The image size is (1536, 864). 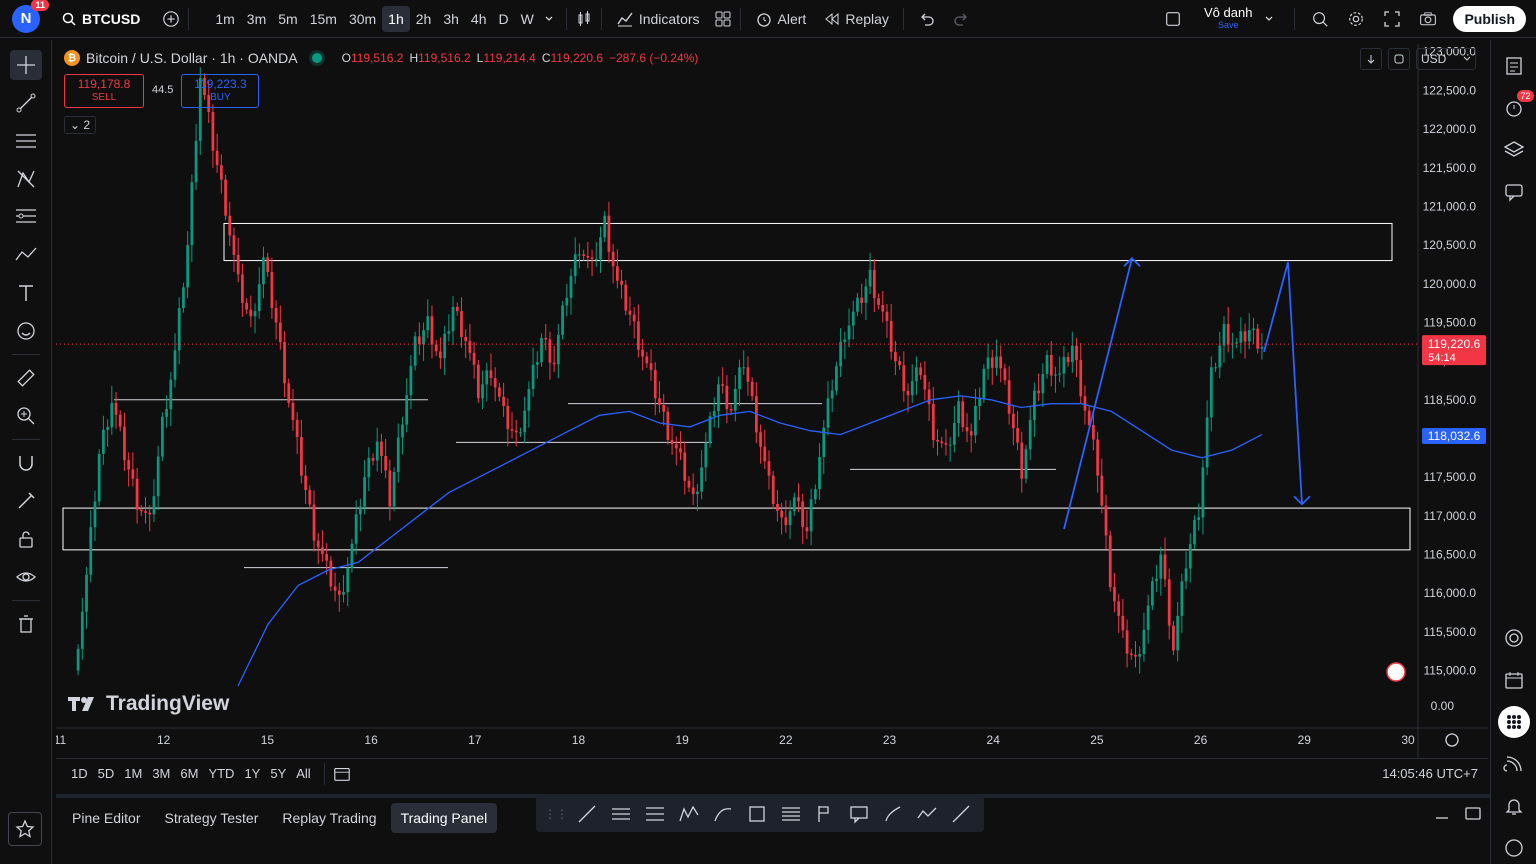 What do you see at coordinates (101, 19) in the screenshot?
I see `symbol-search: BTCUSD` at bounding box center [101, 19].